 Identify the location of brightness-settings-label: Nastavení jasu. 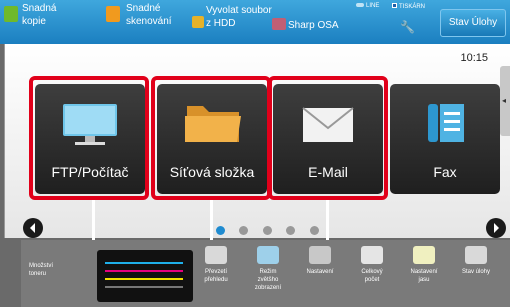
(424, 276).